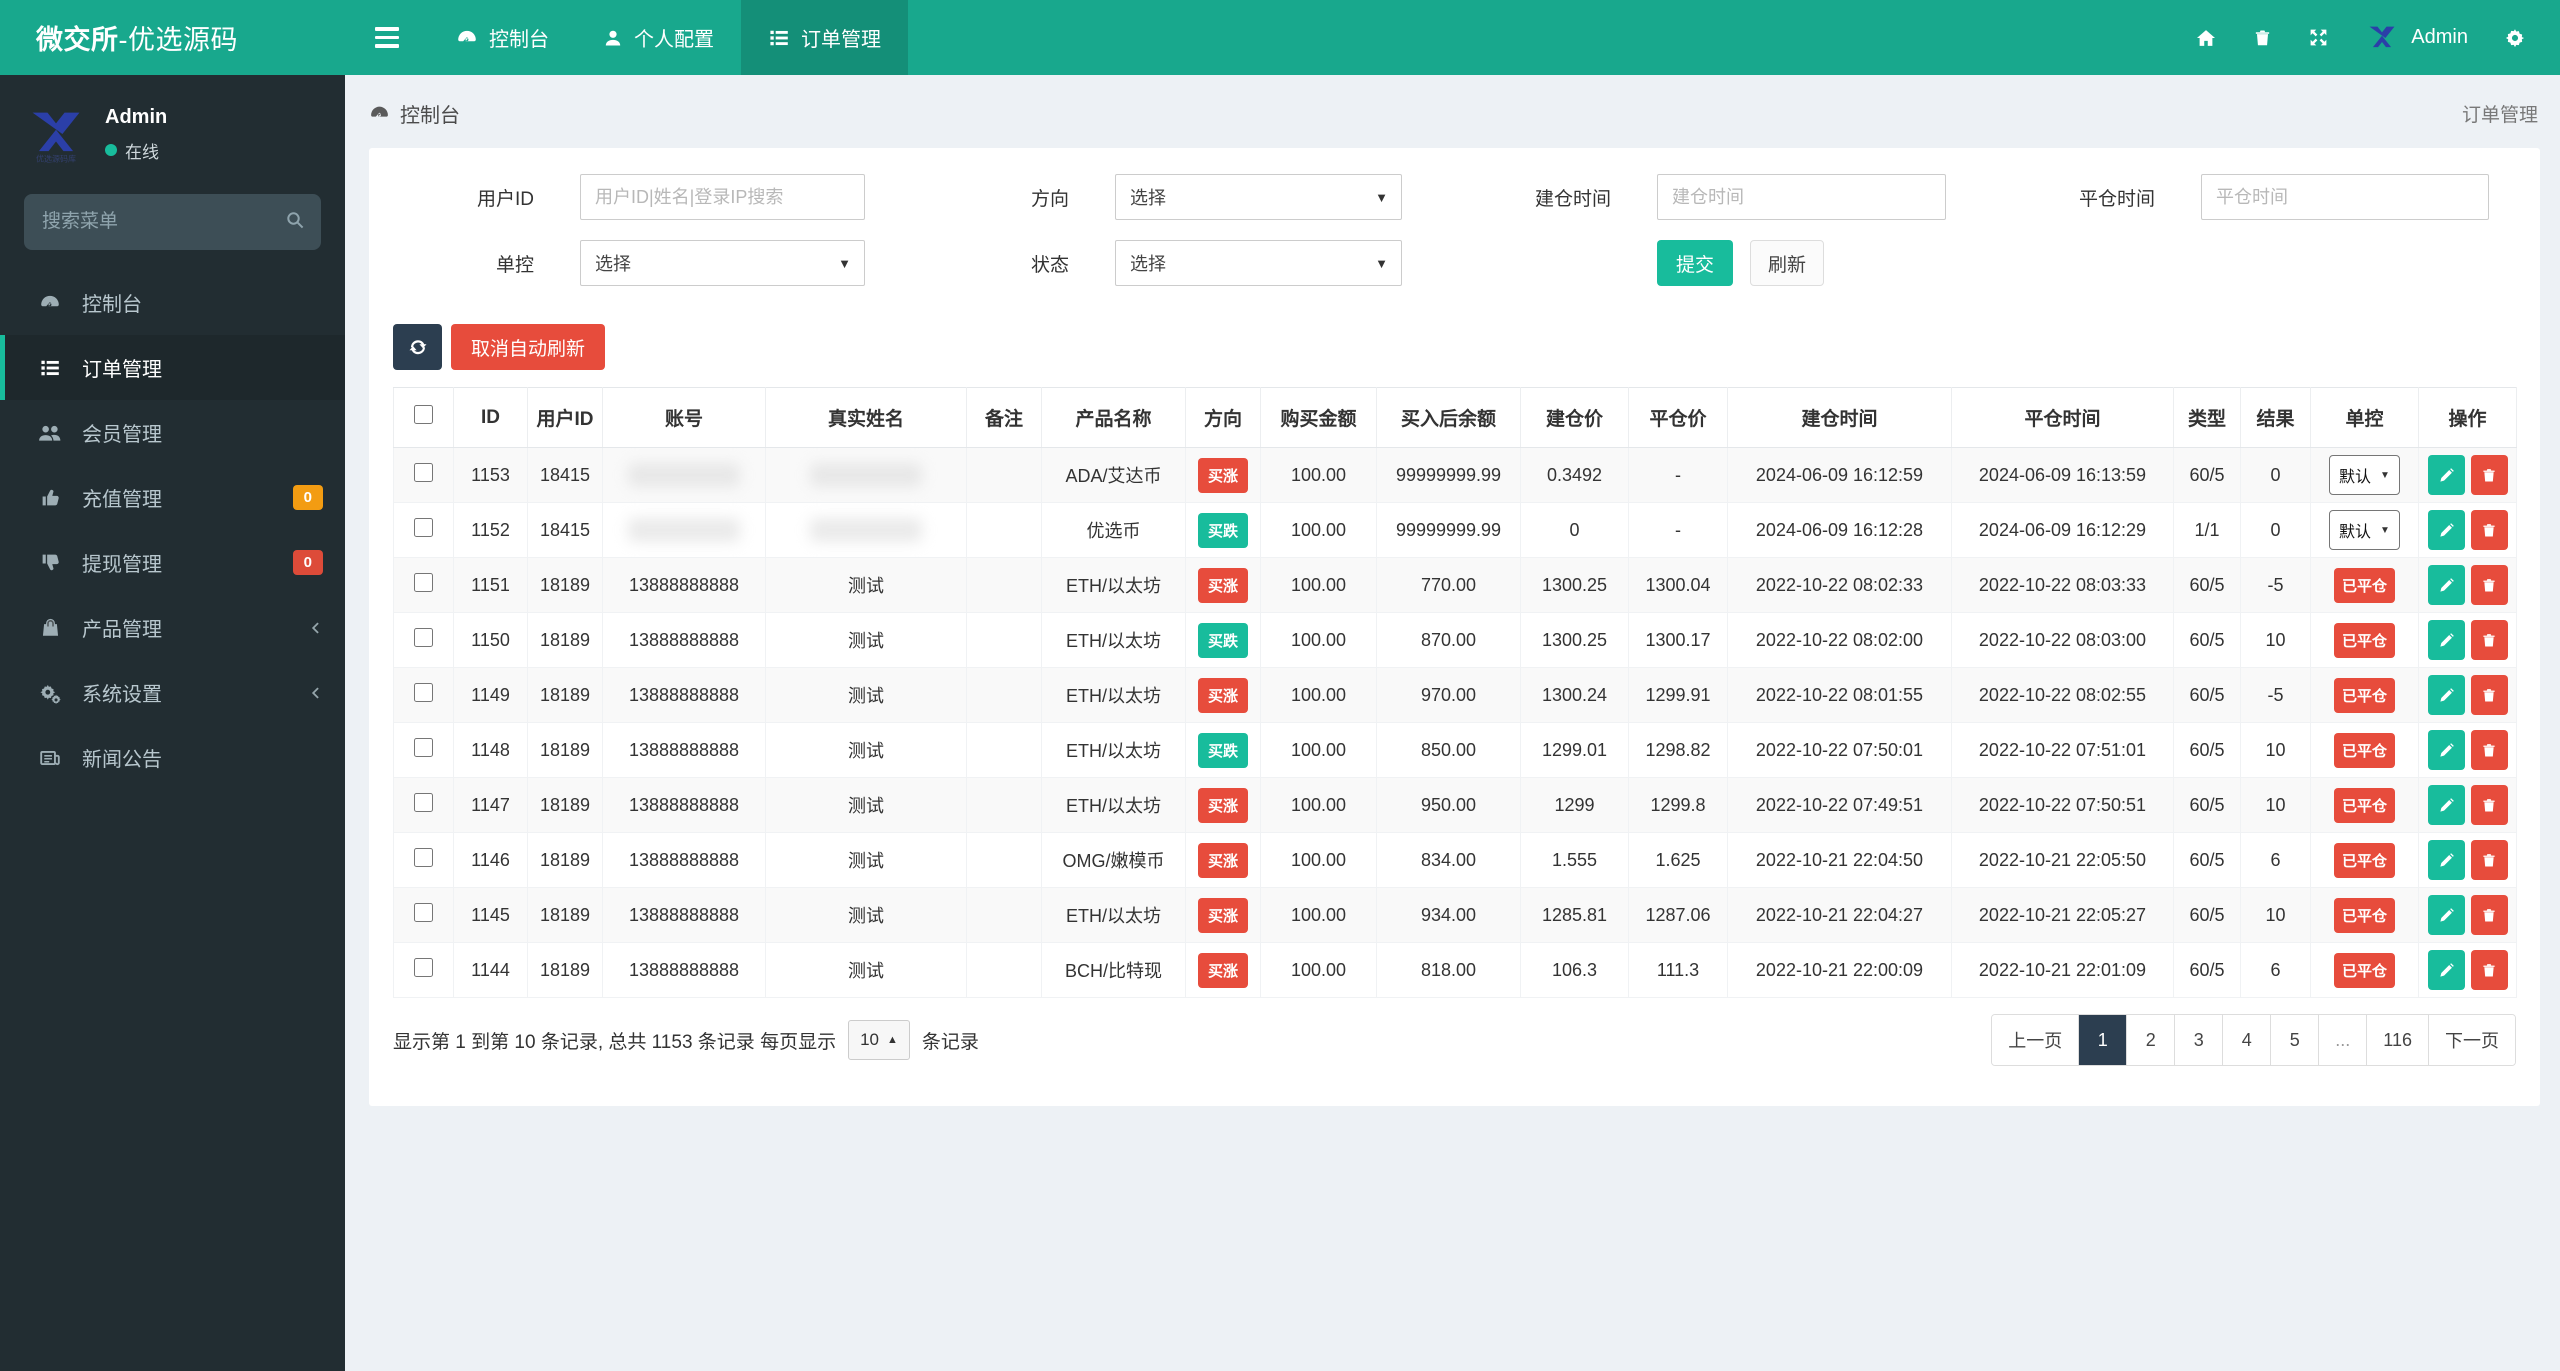 The image size is (2560, 1371). What do you see at coordinates (172, 692) in the screenshot?
I see `sidebar-item-6: 系统设置` at bounding box center [172, 692].